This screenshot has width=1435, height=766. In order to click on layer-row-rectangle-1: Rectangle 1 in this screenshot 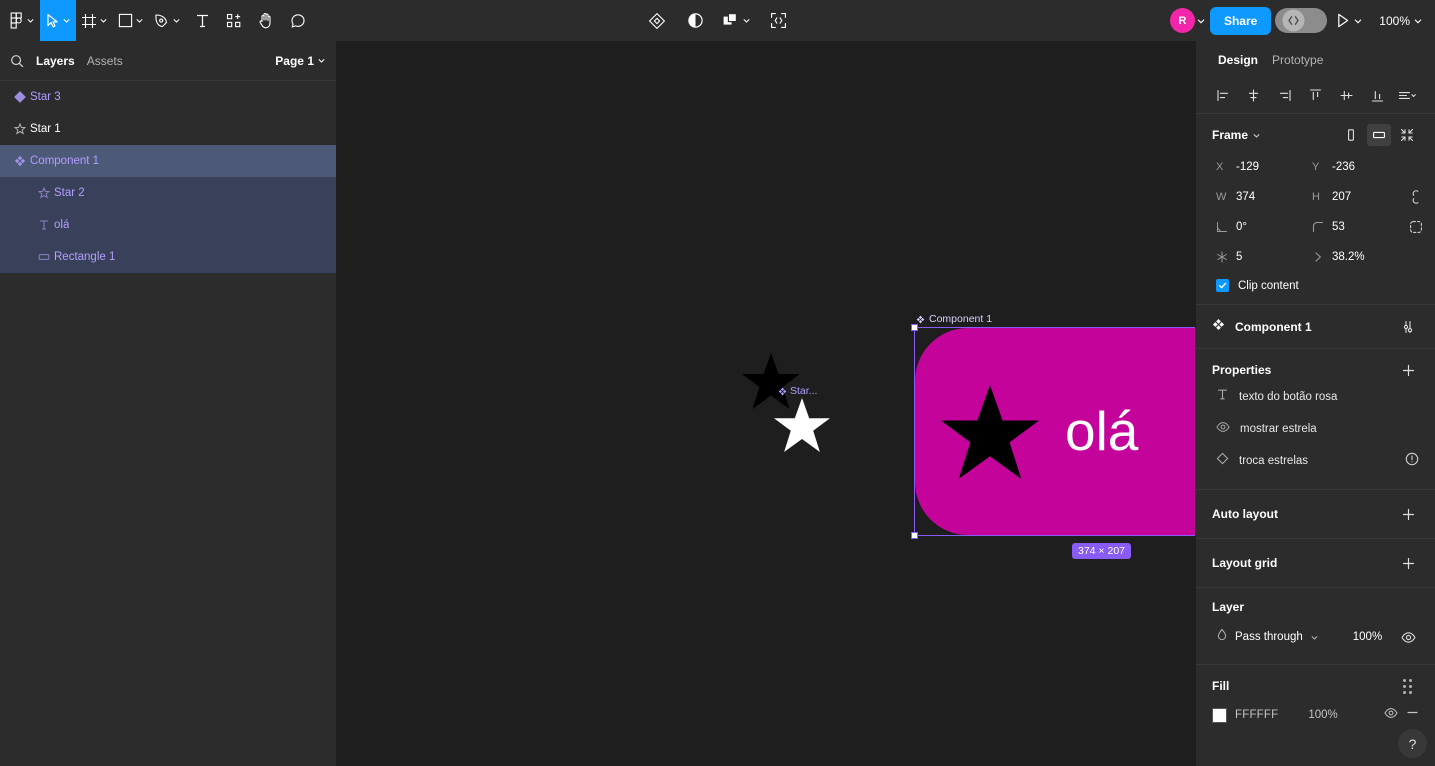, I will do `click(168, 257)`.